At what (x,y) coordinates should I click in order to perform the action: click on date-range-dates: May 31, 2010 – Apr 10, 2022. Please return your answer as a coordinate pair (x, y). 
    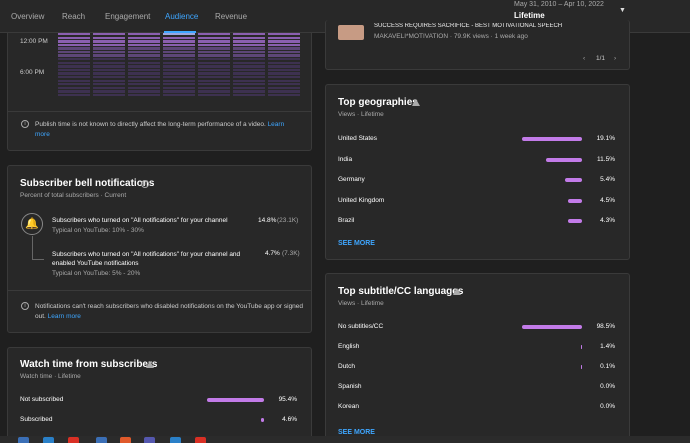
    Looking at the image, I should click on (559, 4).